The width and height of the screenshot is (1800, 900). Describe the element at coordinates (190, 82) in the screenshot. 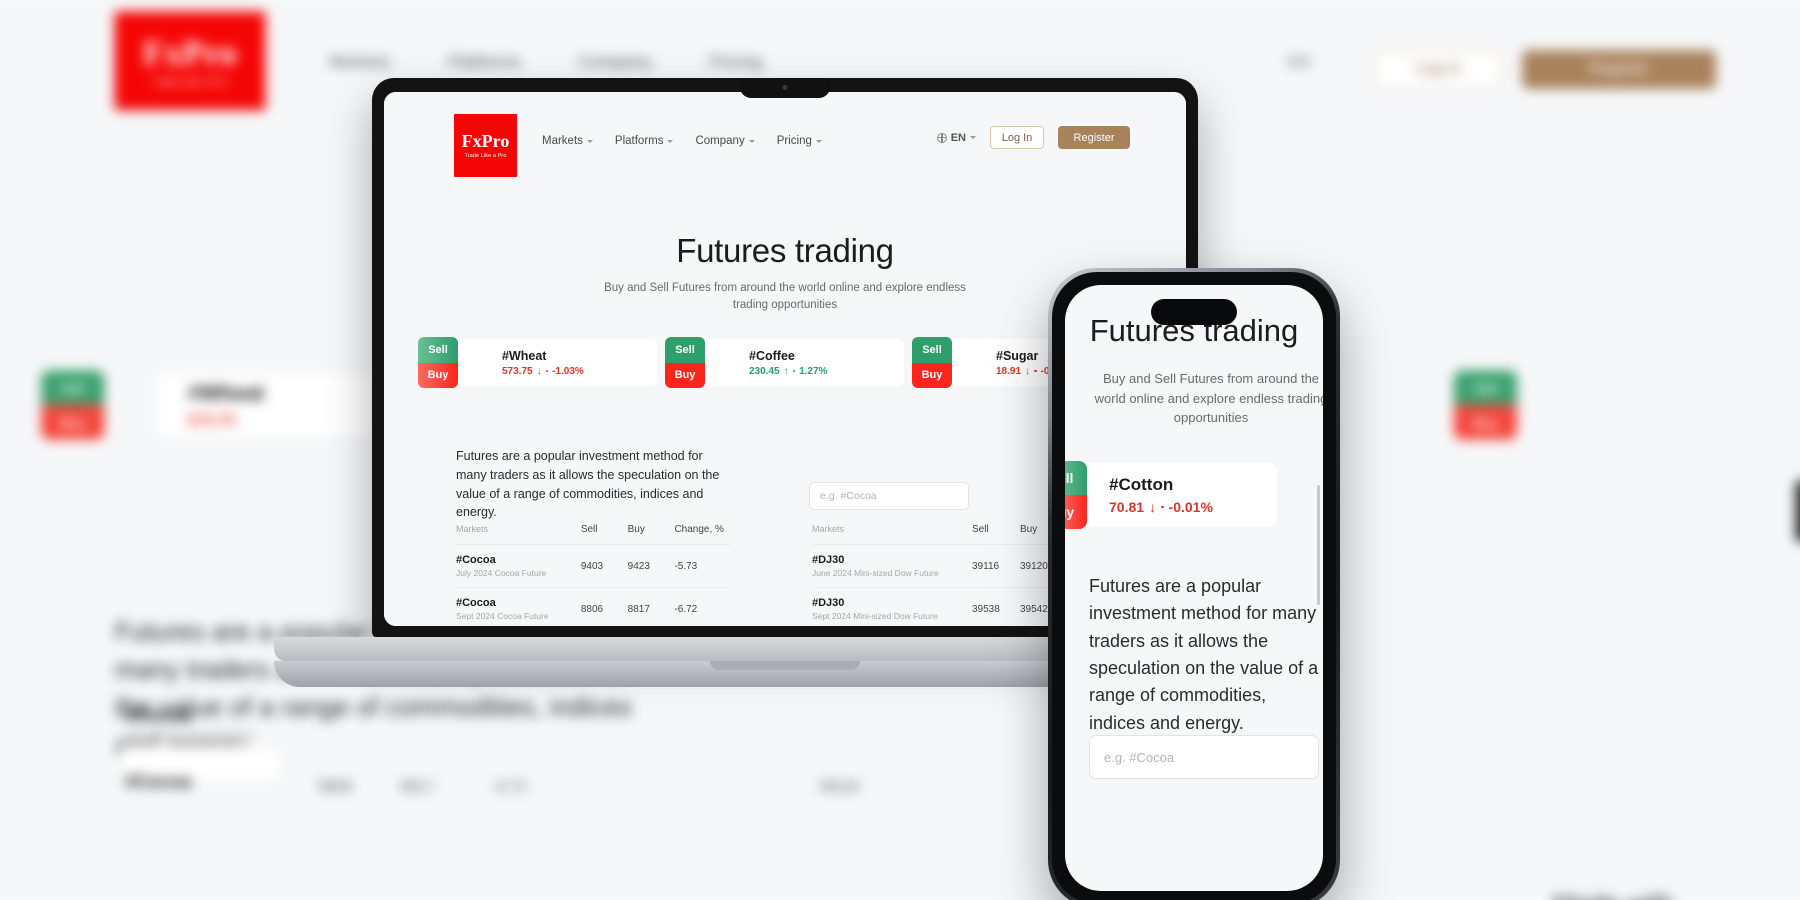

I see `background-logo-tagline: Trade Like a Pro` at that location.